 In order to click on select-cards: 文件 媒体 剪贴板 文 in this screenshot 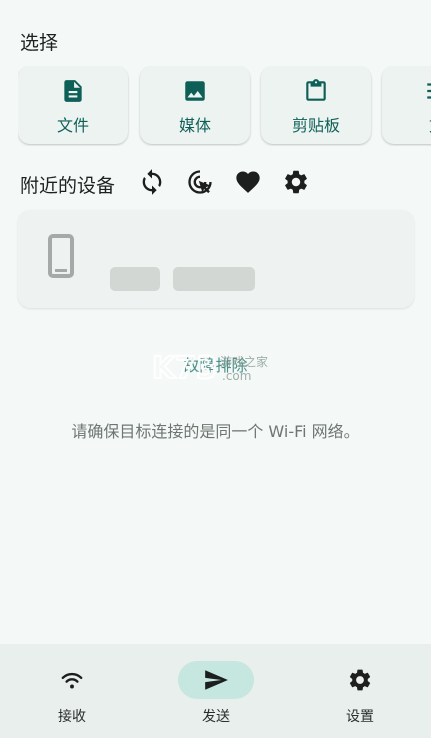, I will do `click(224, 106)`.